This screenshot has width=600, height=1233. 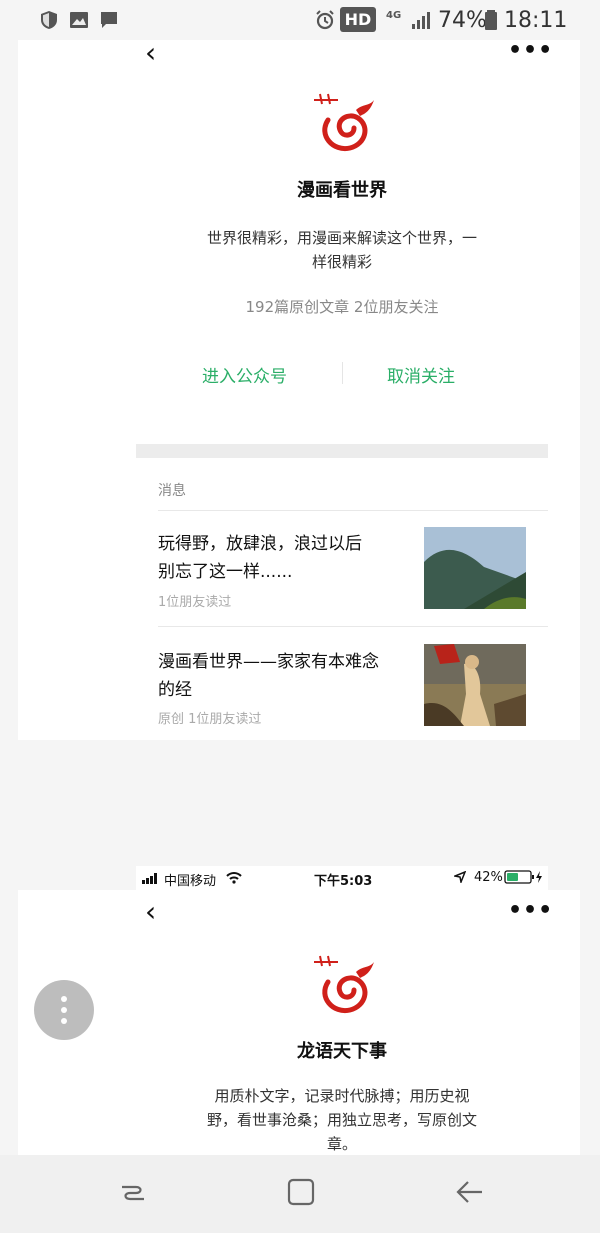 I want to click on recent-apps-icon, so click(x=133, y=1192).